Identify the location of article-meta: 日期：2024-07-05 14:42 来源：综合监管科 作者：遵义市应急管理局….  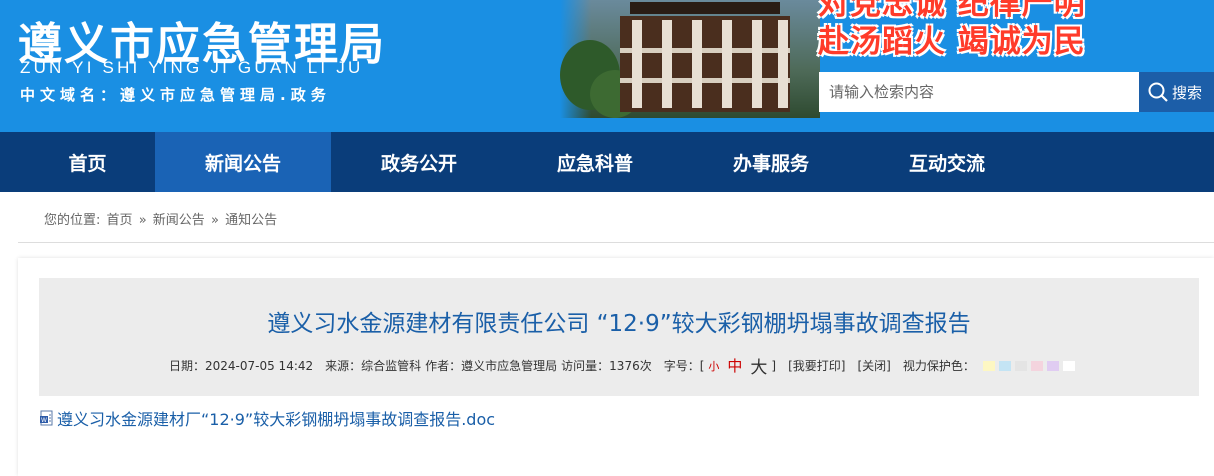
(624, 365).